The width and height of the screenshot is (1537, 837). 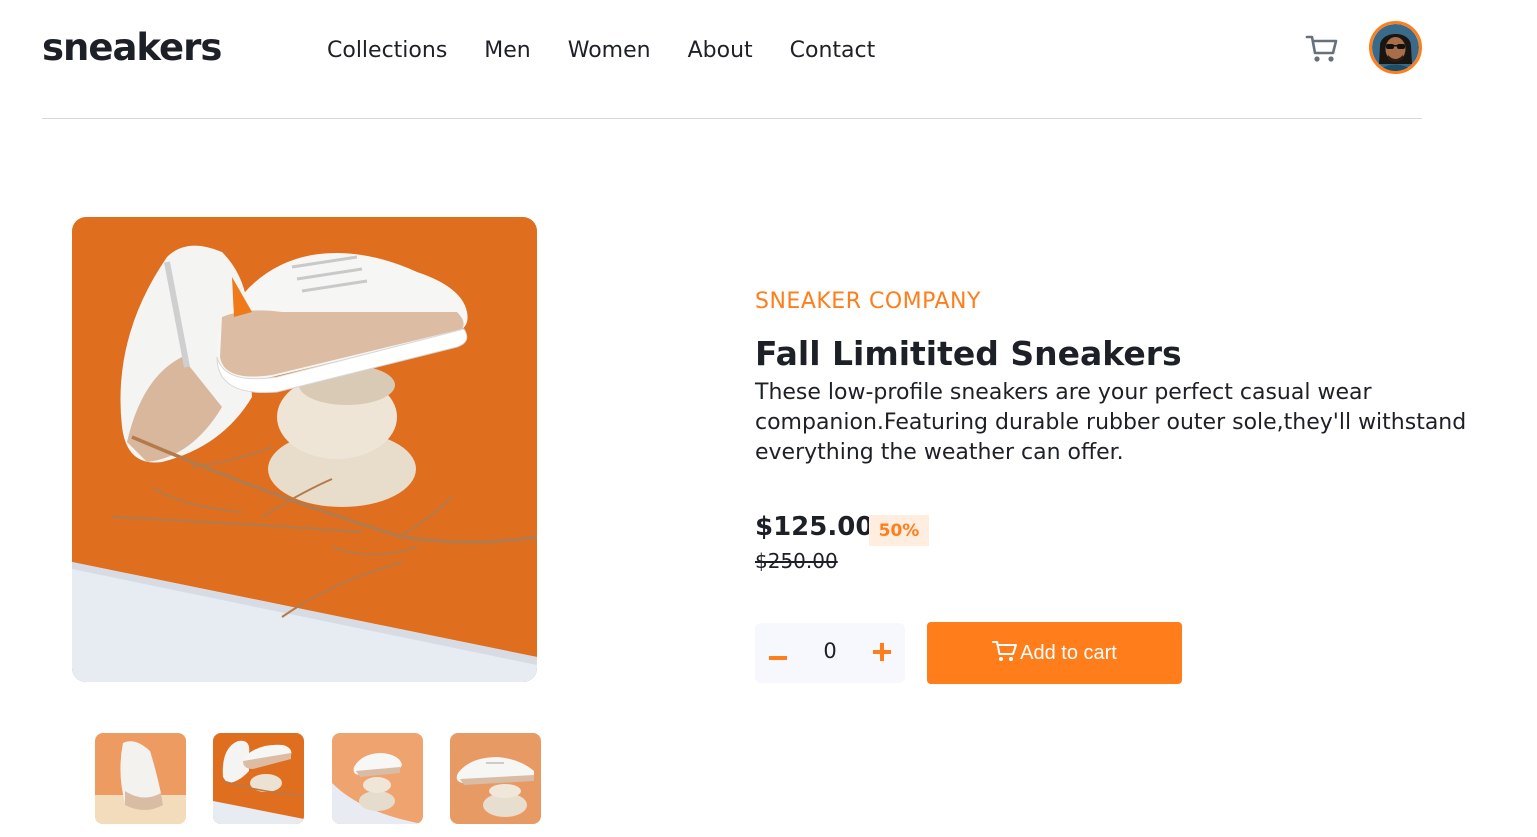 I want to click on nav-men: Men, so click(x=507, y=50).